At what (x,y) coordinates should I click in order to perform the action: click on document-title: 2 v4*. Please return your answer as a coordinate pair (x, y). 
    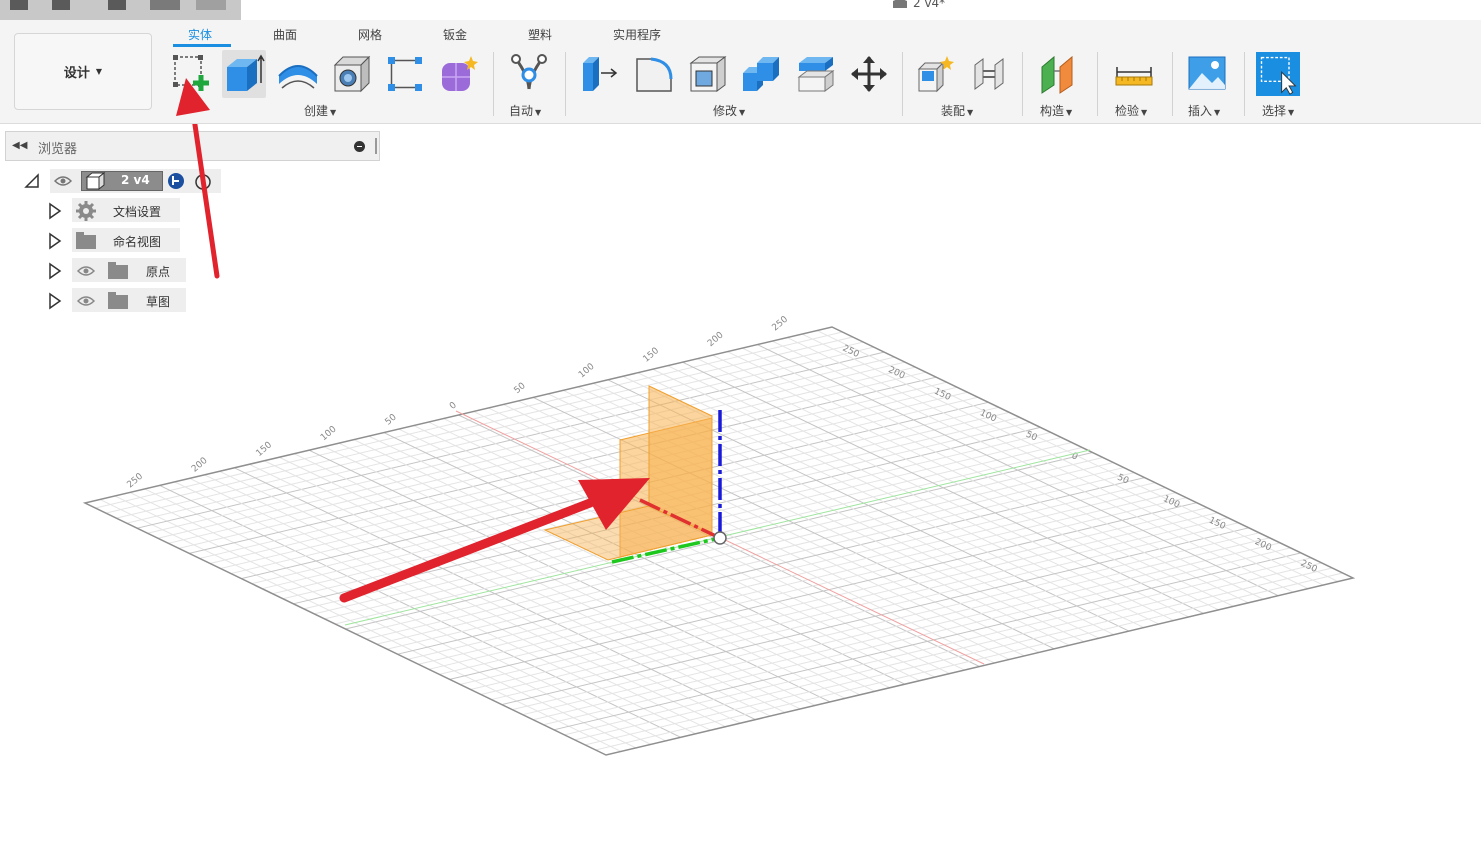
    Looking at the image, I should click on (919, 5).